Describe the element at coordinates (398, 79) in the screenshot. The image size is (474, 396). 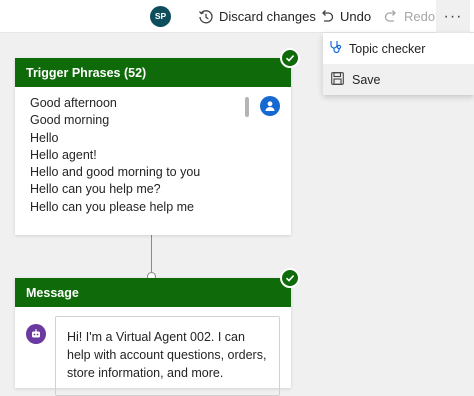
I see `menu-item-save: Save` at that location.